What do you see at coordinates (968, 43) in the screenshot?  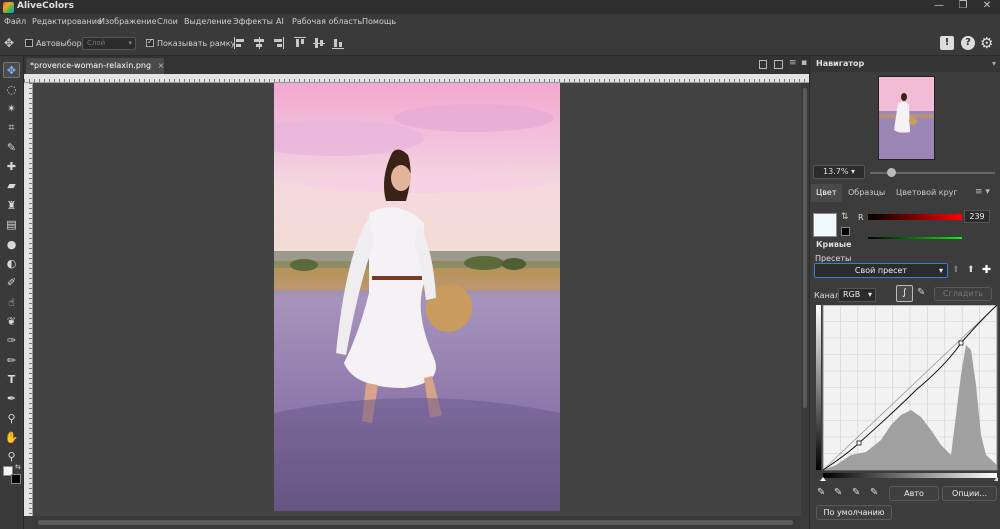 I see `help-icon: ?` at bounding box center [968, 43].